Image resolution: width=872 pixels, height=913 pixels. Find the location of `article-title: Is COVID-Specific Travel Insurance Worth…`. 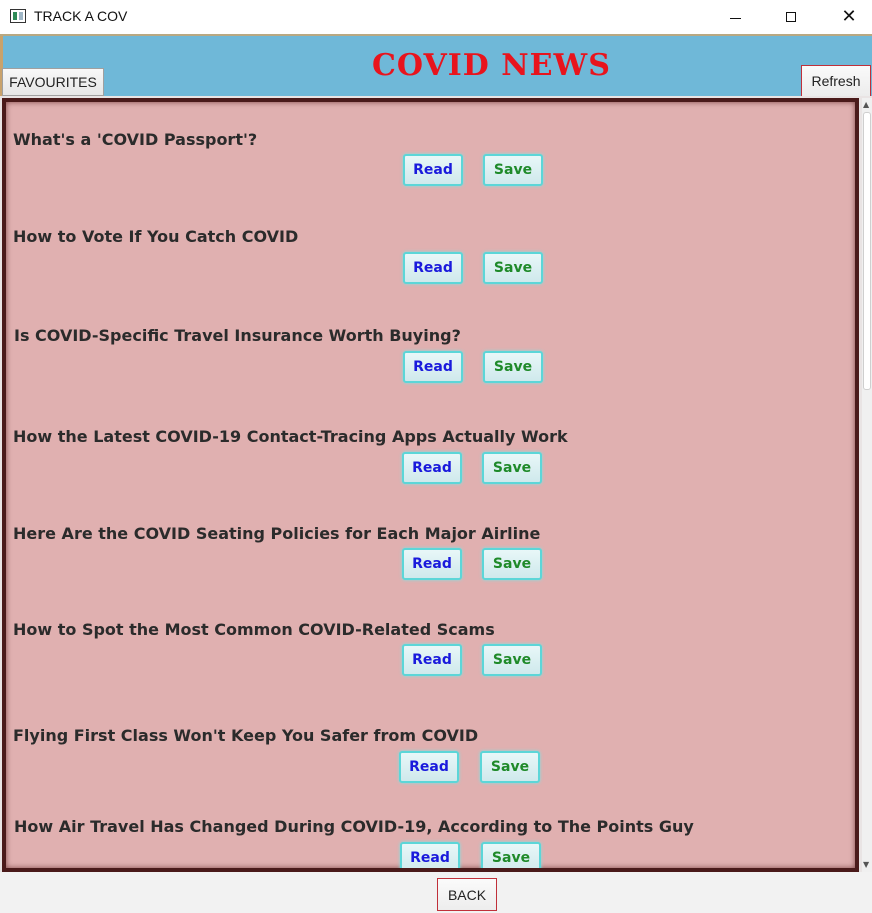

article-title: Is COVID-Specific Travel Insurance Worth… is located at coordinates (237, 335).